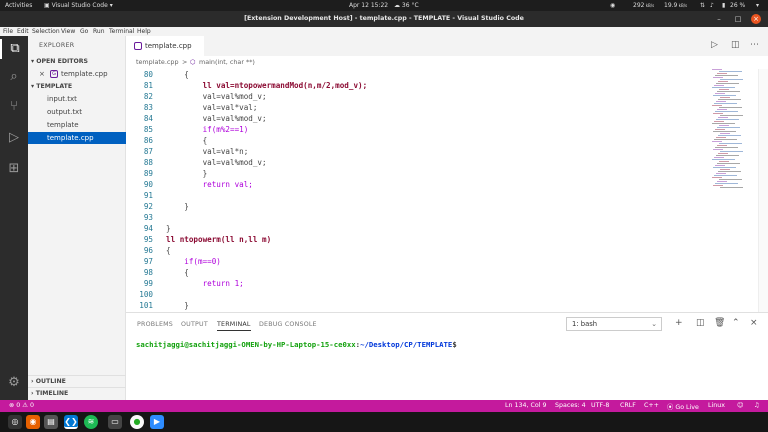 The image size is (768, 432). I want to click on code-line: 85 if(m%2==1), so click(416, 129).